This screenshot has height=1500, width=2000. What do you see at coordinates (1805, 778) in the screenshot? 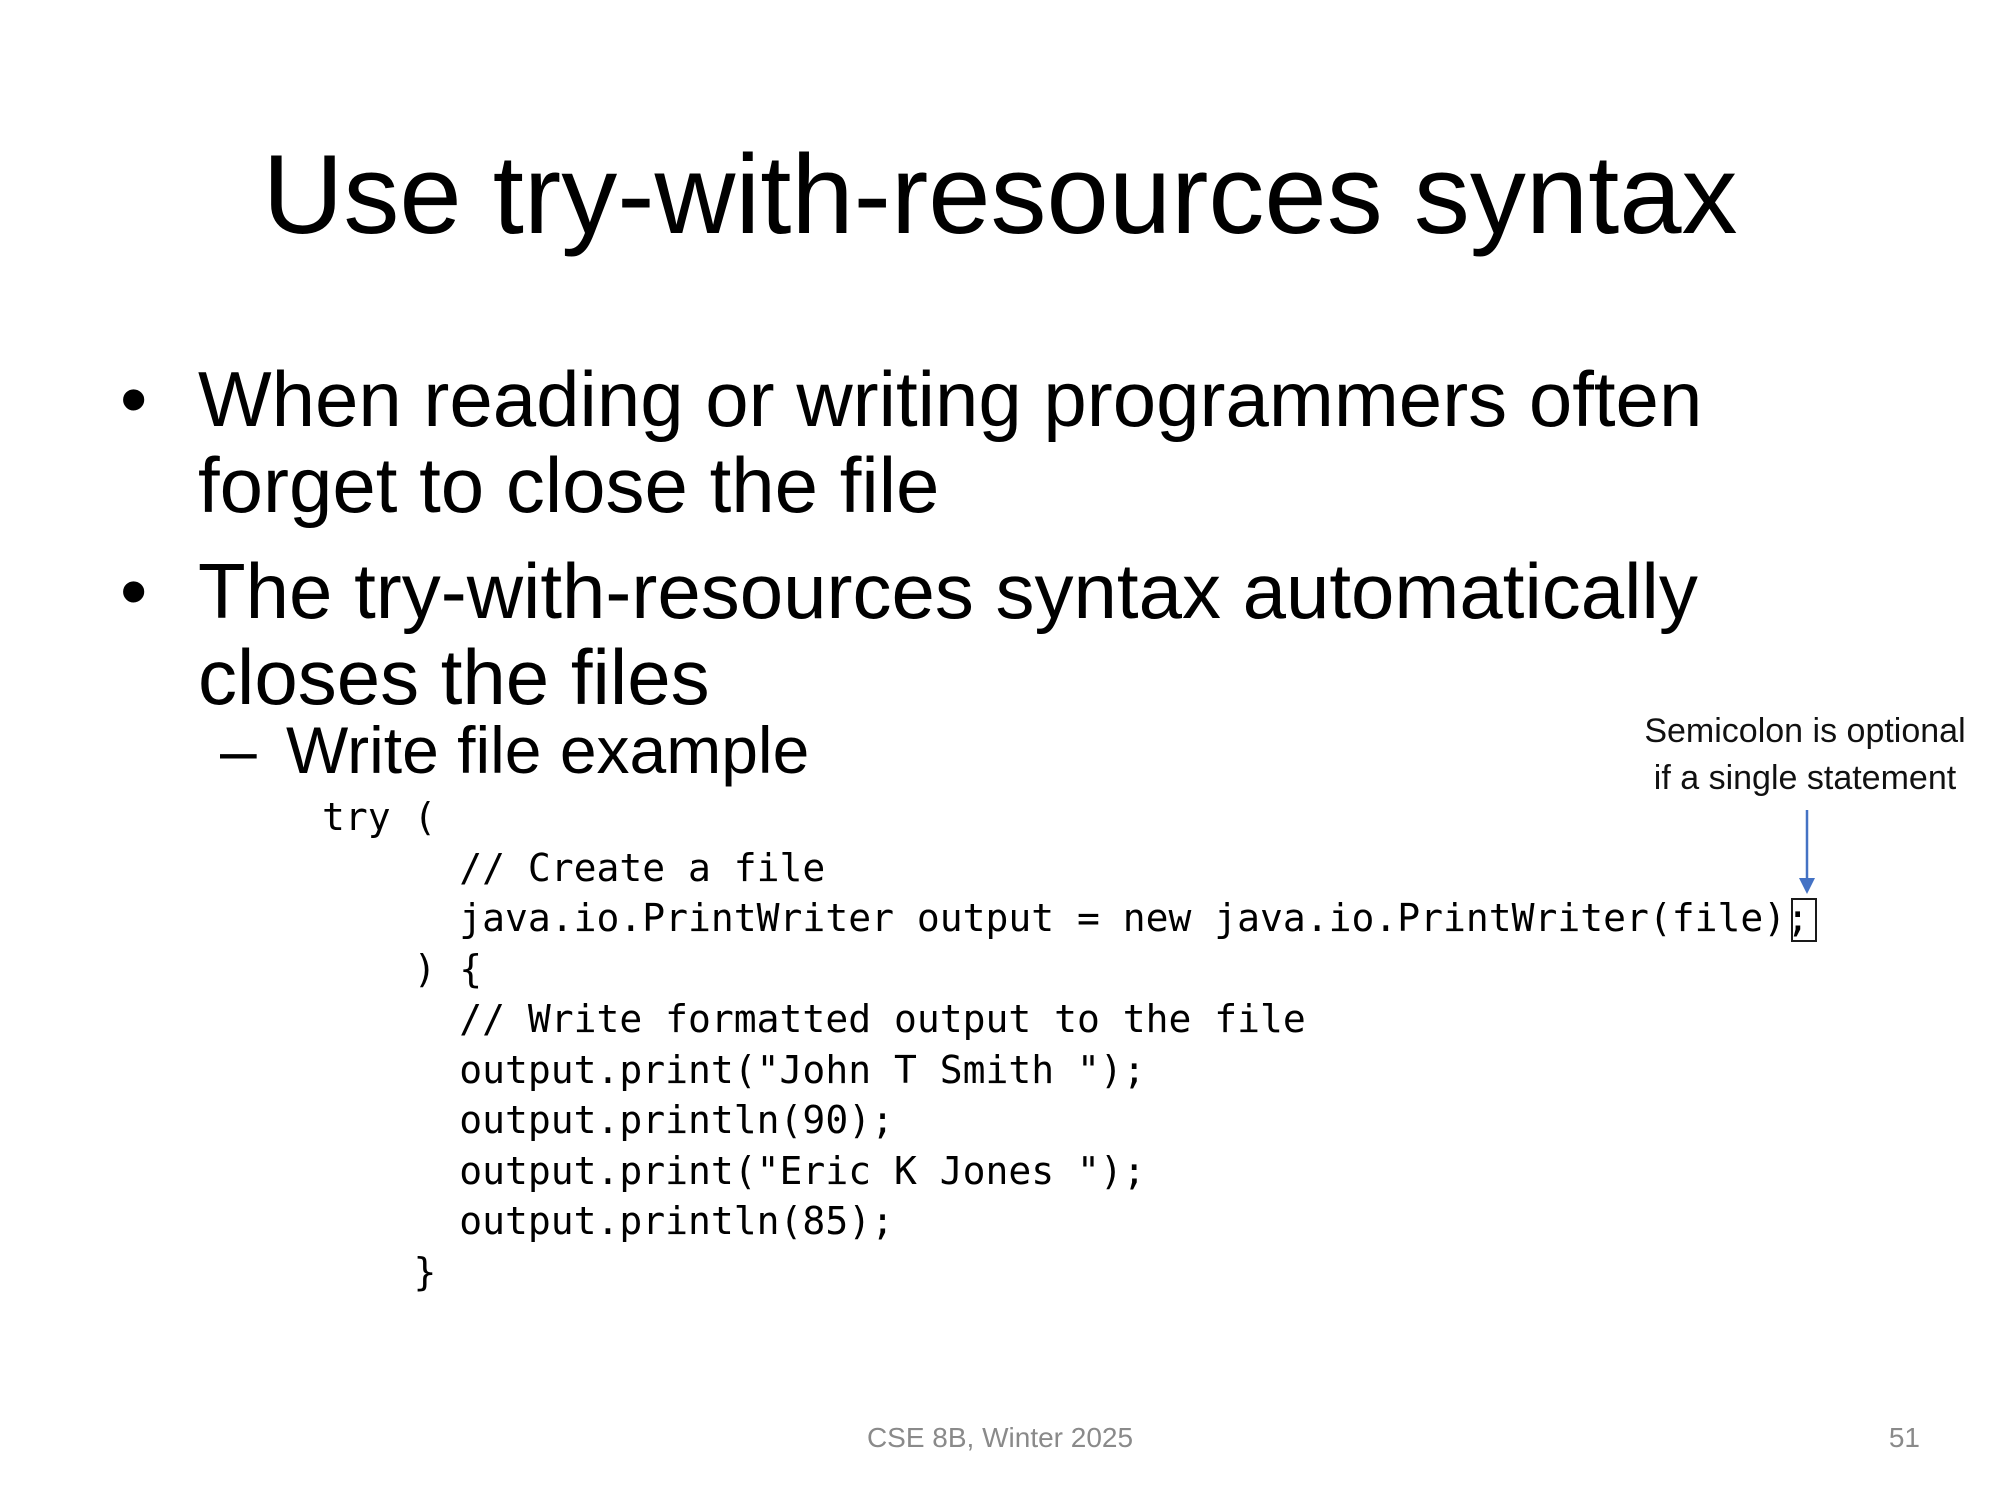
I see `annotation-line: if a single statement` at bounding box center [1805, 778].